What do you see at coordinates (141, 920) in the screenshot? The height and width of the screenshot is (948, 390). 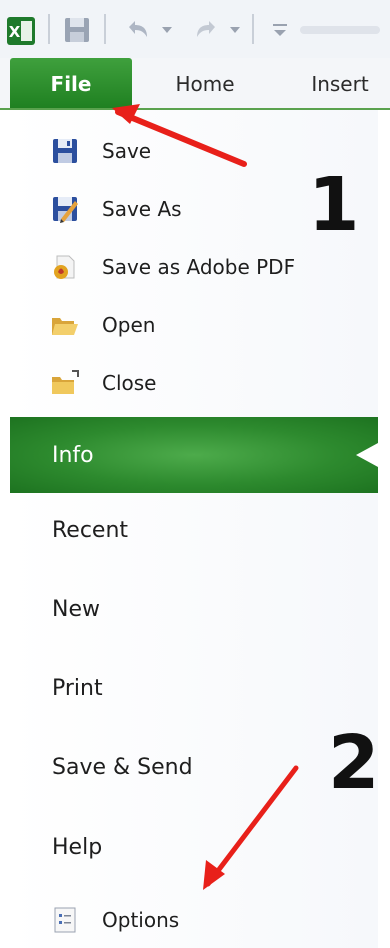 I see `menu-options-label: Options` at bounding box center [141, 920].